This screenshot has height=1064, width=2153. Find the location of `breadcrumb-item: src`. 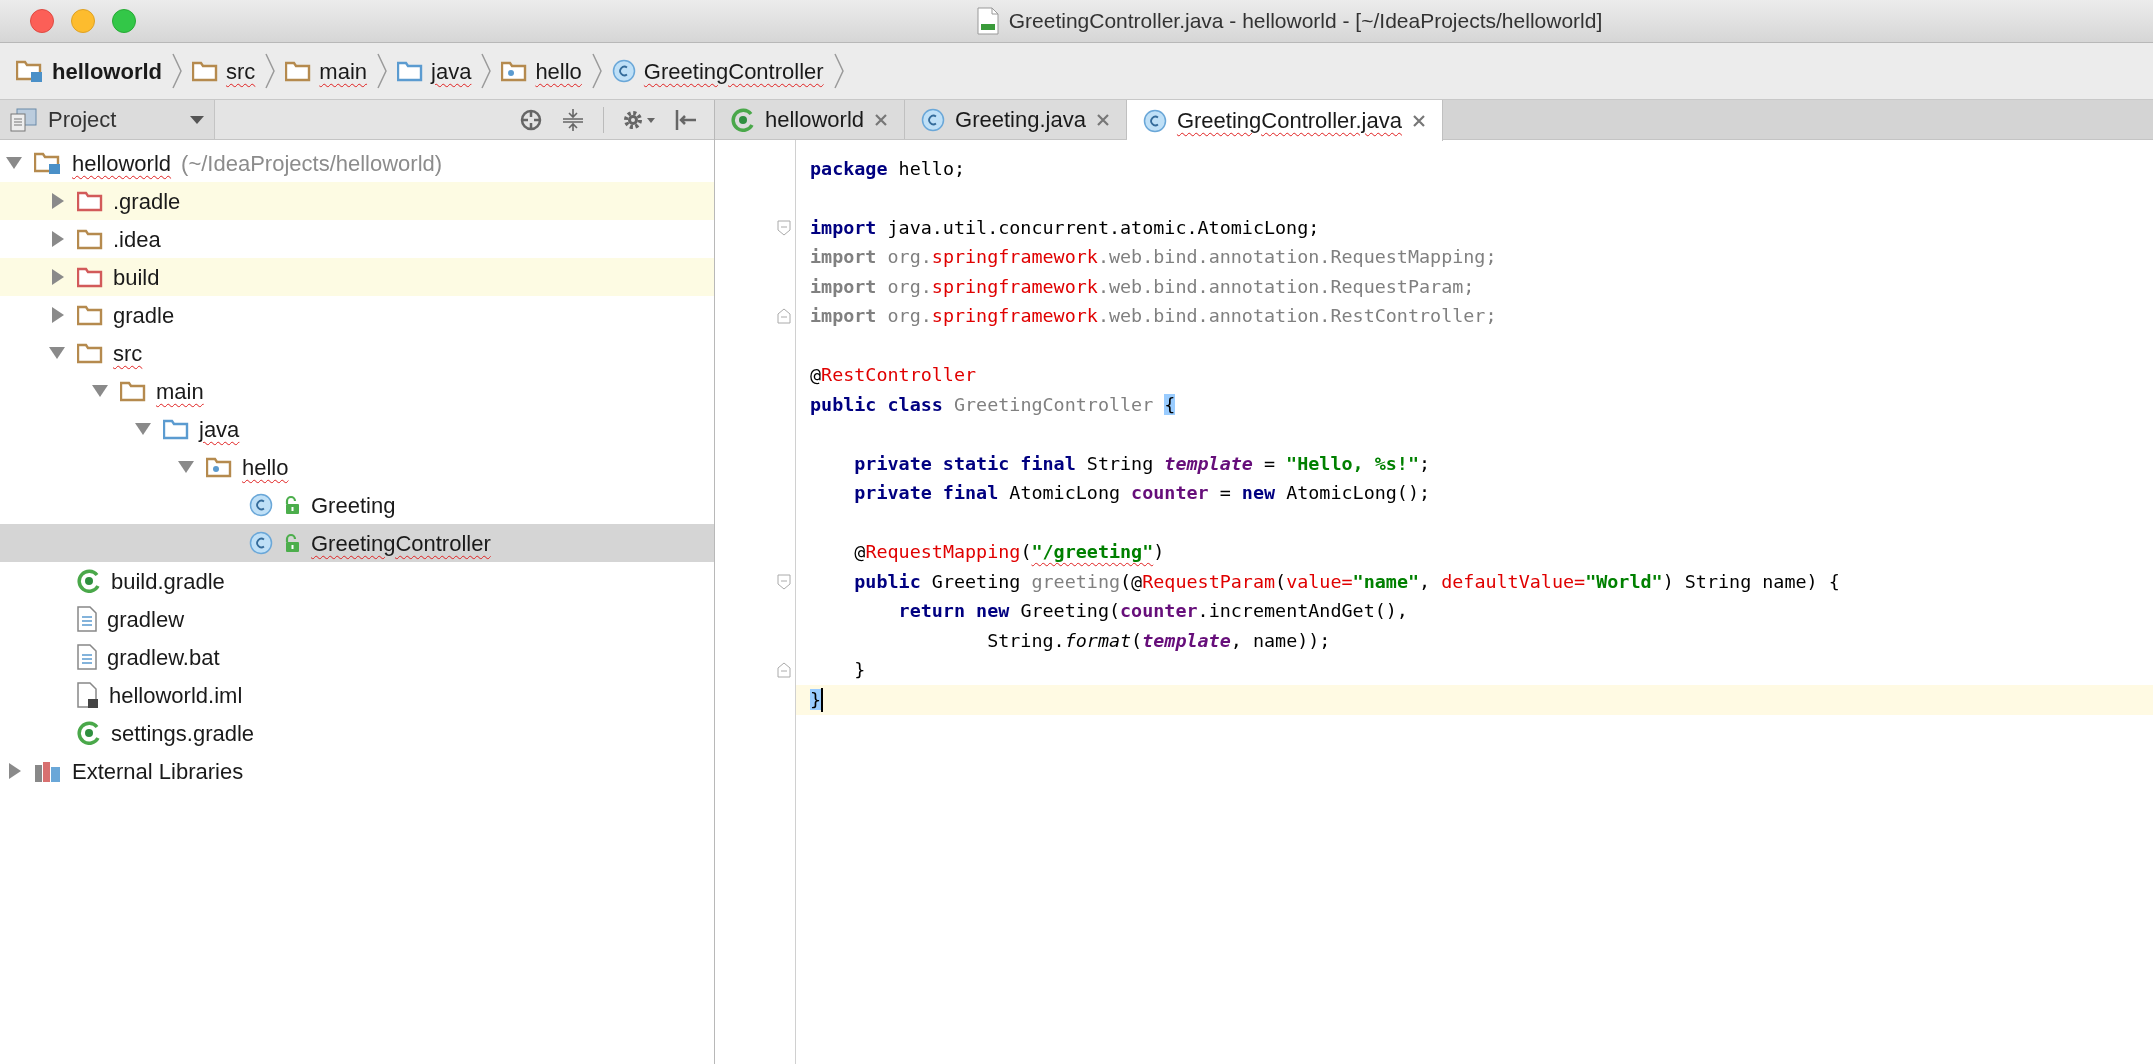

breadcrumb-item: src is located at coordinates (224, 71).